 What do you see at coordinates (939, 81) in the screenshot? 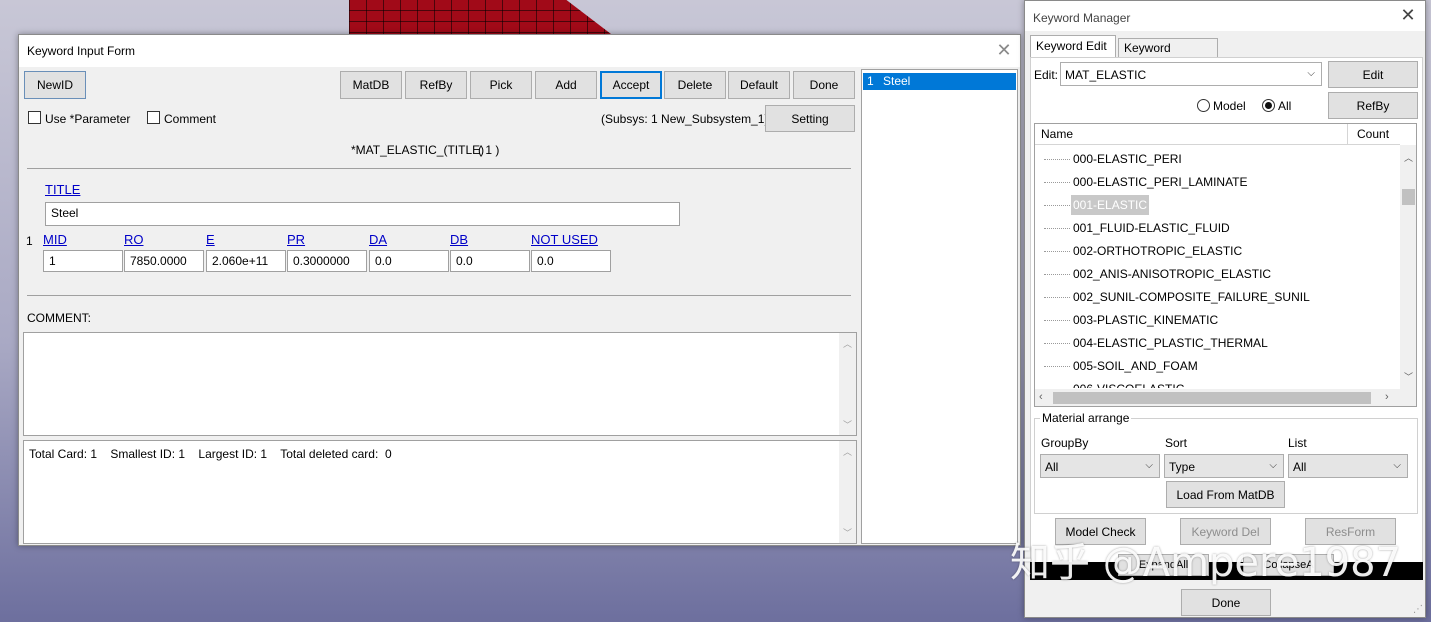
I see `list-item-selected: 1 Steel` at bounding box center [939, 81].